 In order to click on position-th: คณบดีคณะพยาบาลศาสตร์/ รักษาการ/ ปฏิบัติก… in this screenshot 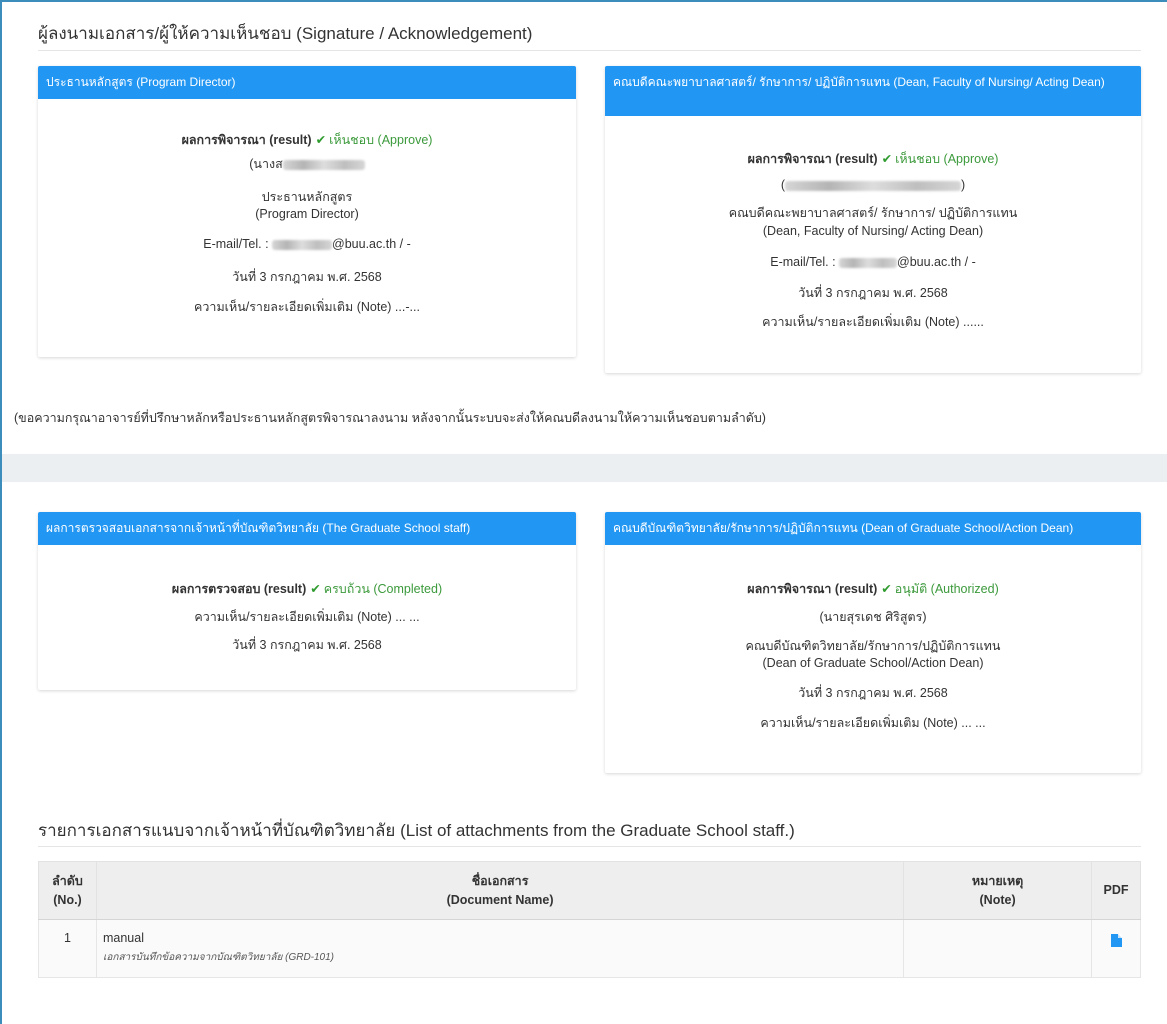, I will do `click(873, 213)`.